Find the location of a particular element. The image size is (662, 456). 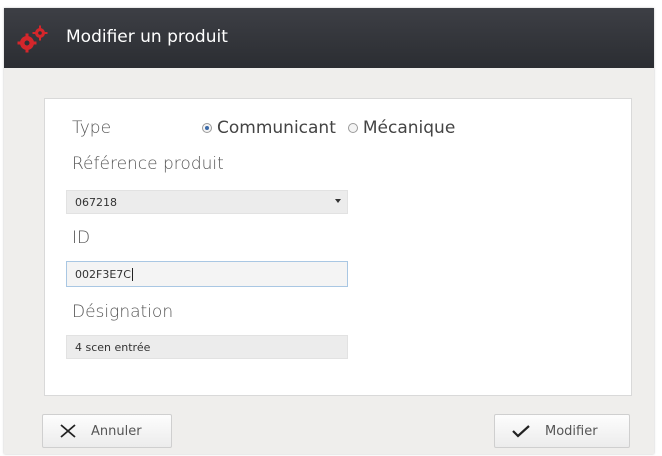

type-radio-group: Communicant Mécanique is located at coordinates (334, 128).